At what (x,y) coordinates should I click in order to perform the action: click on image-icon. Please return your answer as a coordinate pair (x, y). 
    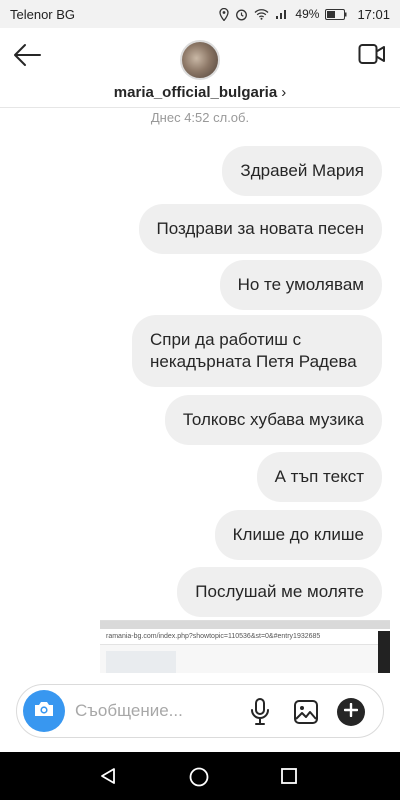
    Looking at the image, I should click on (306, 714).